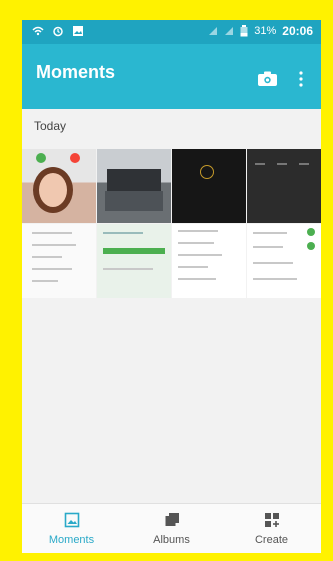 The image size is (333, 561). What do you see at coordinates (38, 31) in the screenshot?
I see `wifi-icon` at bounding box center [38, 31].